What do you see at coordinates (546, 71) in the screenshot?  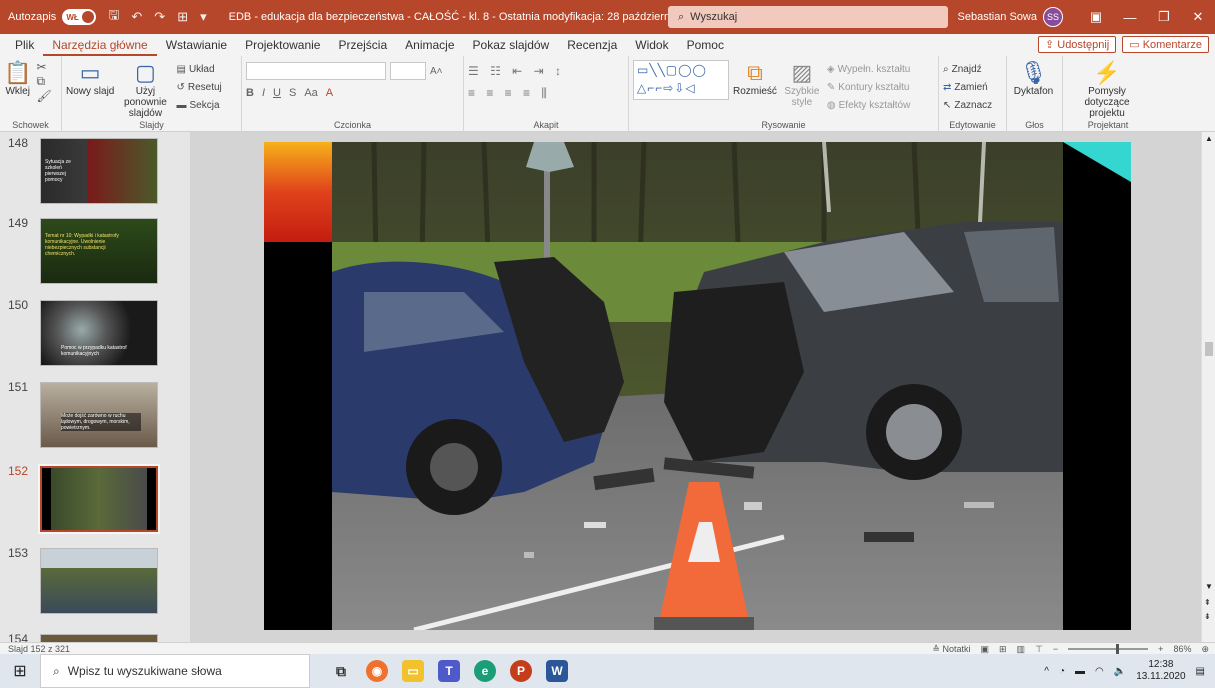 I see `list-icons: ☰ ☷ ⇤ ⇥ ↕` at bounding box center [546, 71].